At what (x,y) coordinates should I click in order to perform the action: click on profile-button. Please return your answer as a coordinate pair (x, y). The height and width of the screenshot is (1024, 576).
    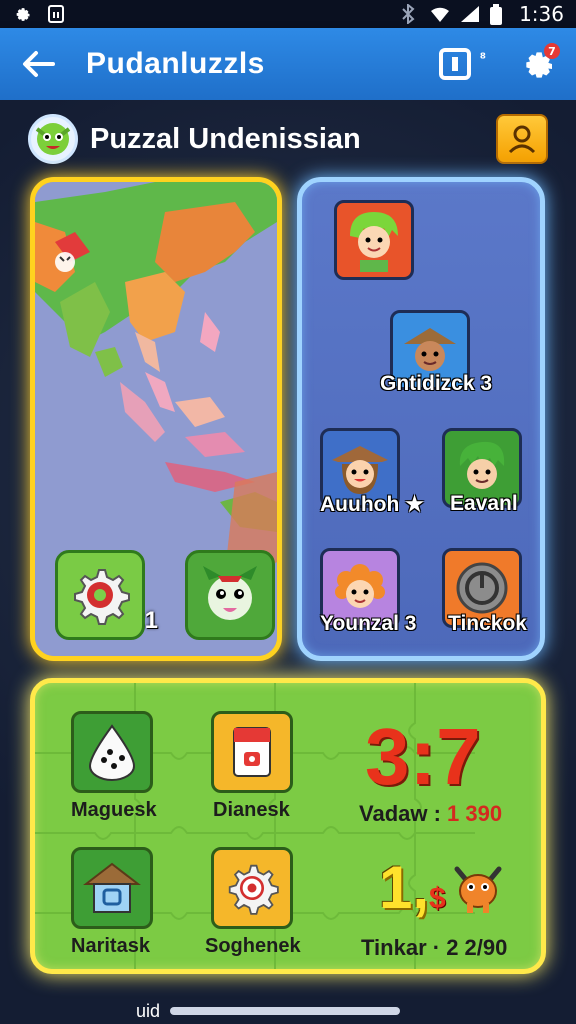
    Looking at the image, I should click on (522, 139).